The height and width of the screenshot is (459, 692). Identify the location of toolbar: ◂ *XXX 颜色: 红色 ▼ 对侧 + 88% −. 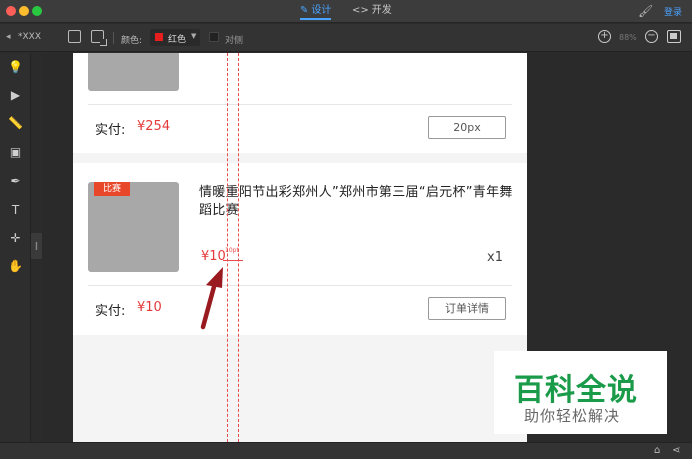
(346, 38).